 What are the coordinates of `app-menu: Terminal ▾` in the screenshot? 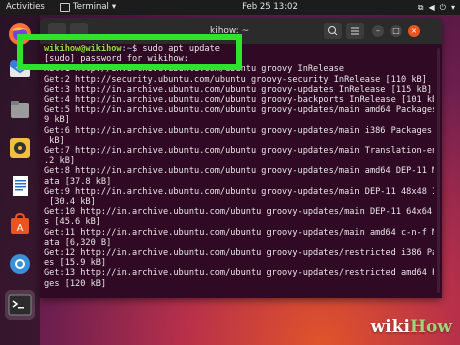 It's located at (88, 7).